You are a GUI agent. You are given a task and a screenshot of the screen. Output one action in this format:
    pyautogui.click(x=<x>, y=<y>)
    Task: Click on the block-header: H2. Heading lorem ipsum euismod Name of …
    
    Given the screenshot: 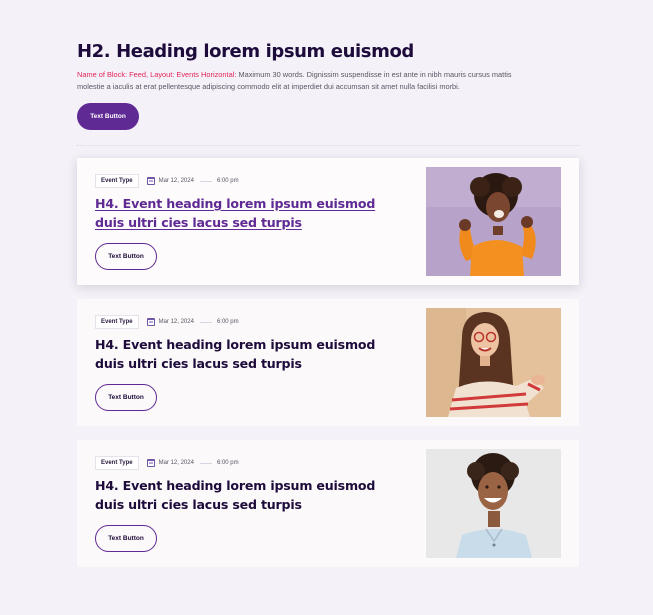 What is the action you would take?
    pyautogui.click(x=297, y=66)
    